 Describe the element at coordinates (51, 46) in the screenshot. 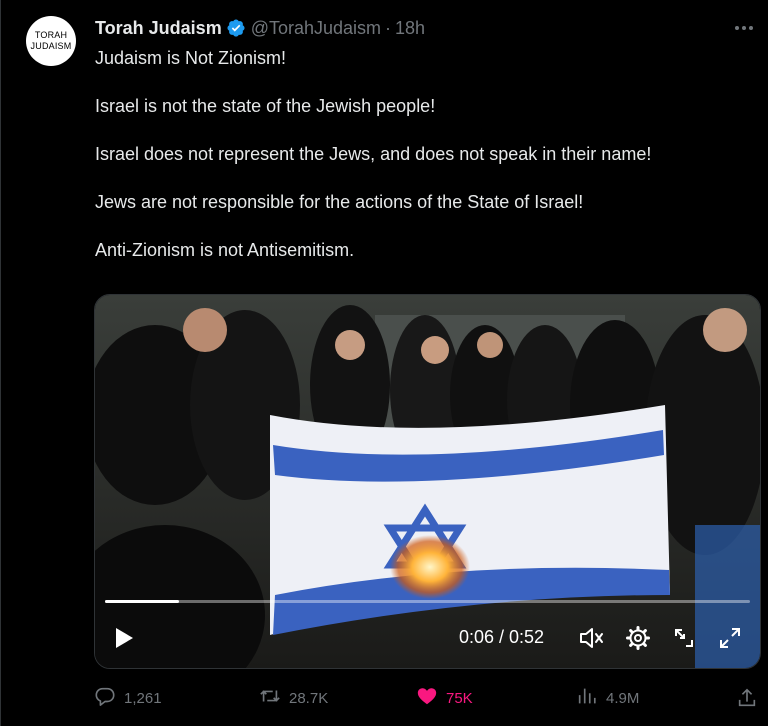

I see `avatar-text-line2: JUDAISM` at that location.